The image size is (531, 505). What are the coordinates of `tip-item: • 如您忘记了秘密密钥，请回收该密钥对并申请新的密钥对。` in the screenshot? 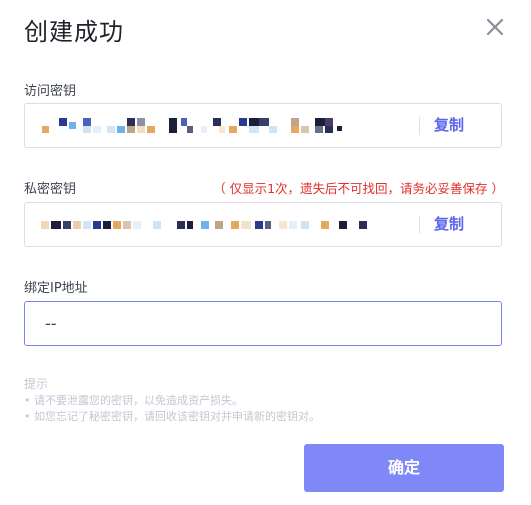 It's located at (172, 416).